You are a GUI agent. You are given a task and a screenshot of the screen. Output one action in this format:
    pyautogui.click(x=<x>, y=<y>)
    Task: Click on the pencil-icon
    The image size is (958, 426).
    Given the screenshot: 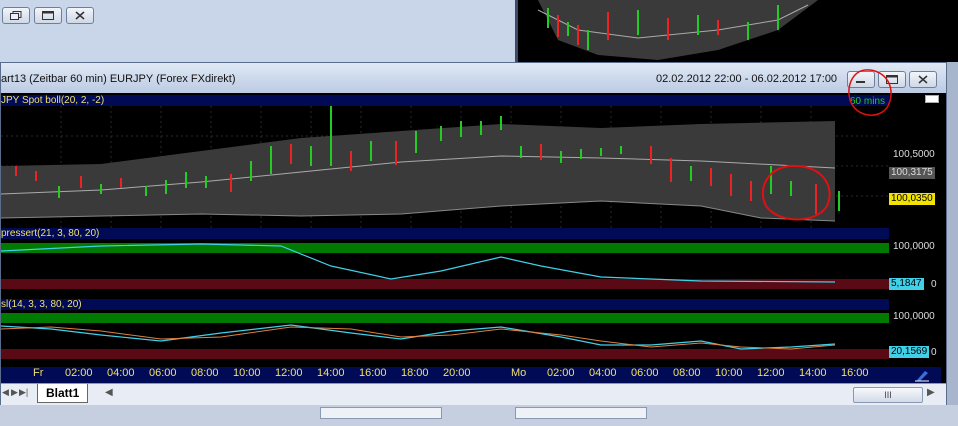 What is the action you would take?
    pyautogui.click(x=915, y=375)
    